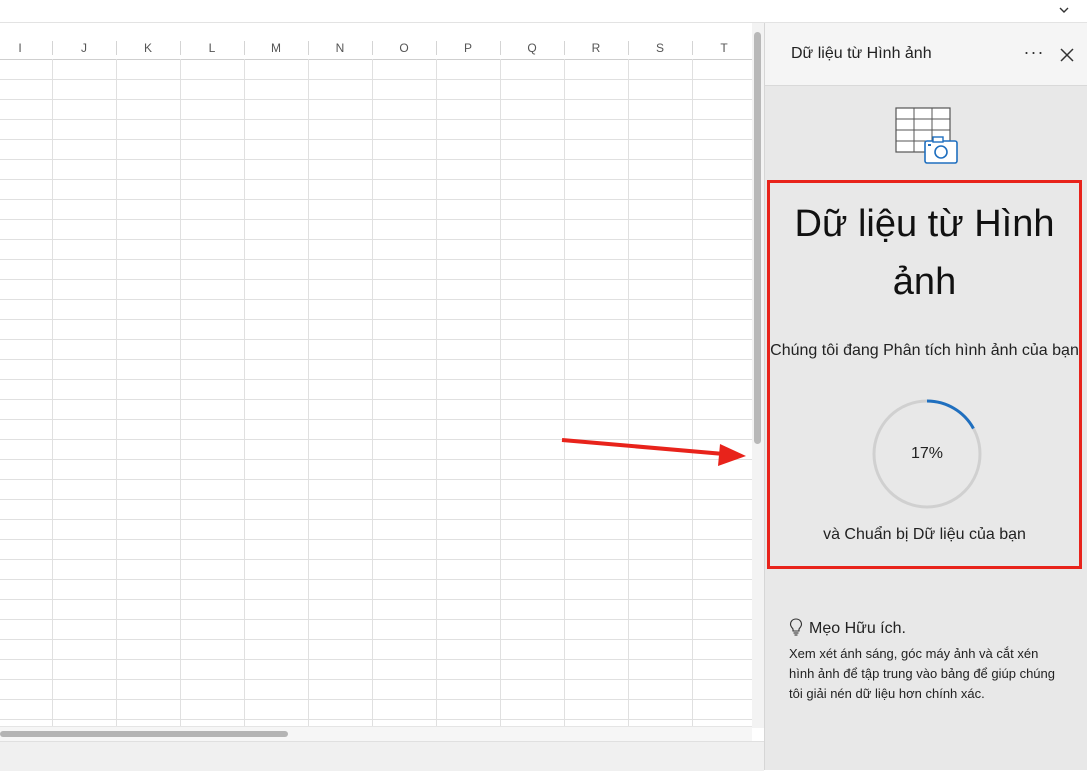 The width and height of the screenshot is (1087, 771). Describe the element at coordinates (532, 48) in the screenshot. I see `column-header: Q` at that location.